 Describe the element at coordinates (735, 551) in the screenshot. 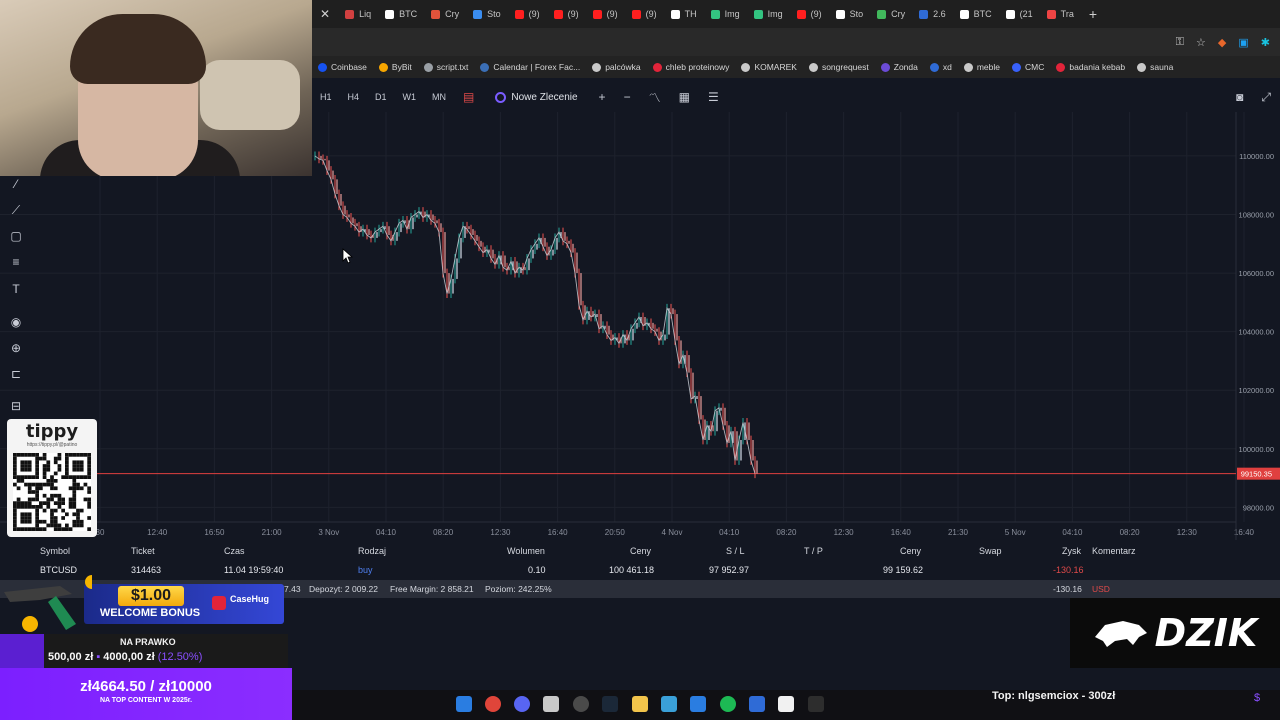

I see `header-sl: S / L` at that location.